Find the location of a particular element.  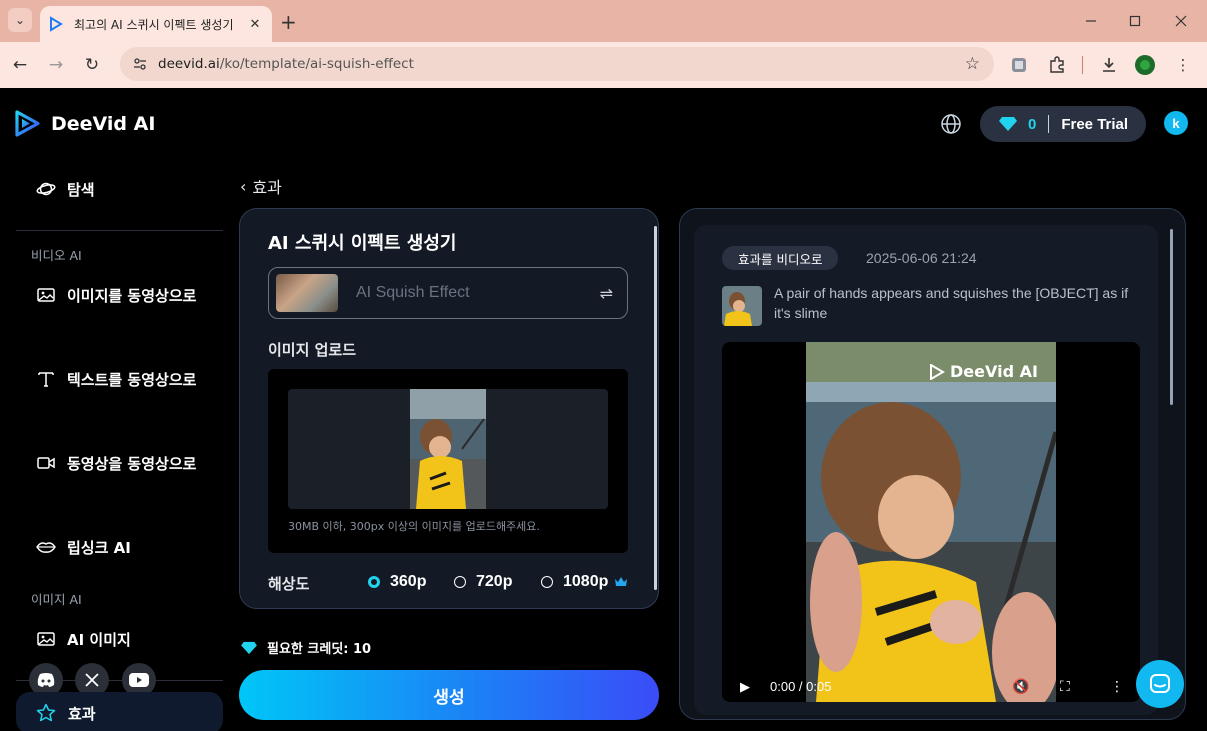

brand-name: DeeVid AI is located at coordinates (103, 123).